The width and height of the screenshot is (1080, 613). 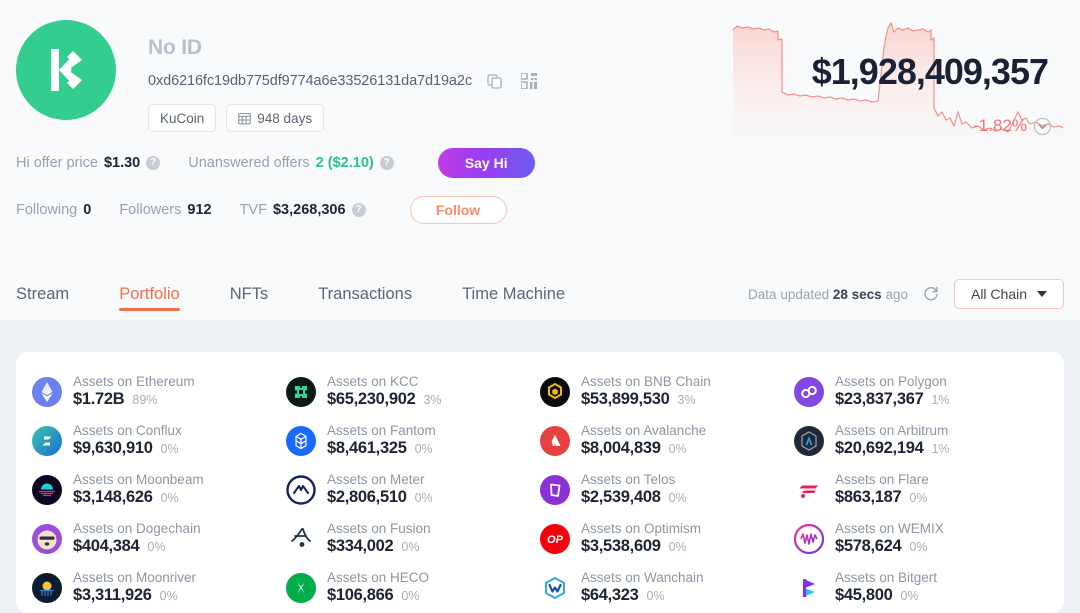 I want to click on chain-filter-select: All Chain, so click(x=1009, y=294).